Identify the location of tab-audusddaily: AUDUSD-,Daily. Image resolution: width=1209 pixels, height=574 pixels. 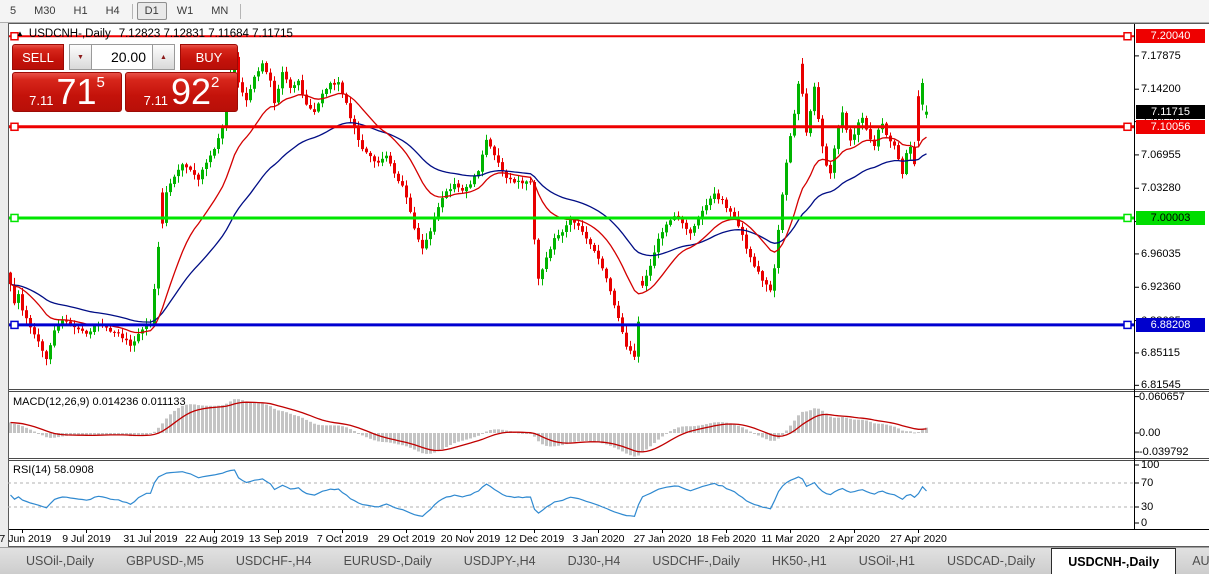
(1192, 561).